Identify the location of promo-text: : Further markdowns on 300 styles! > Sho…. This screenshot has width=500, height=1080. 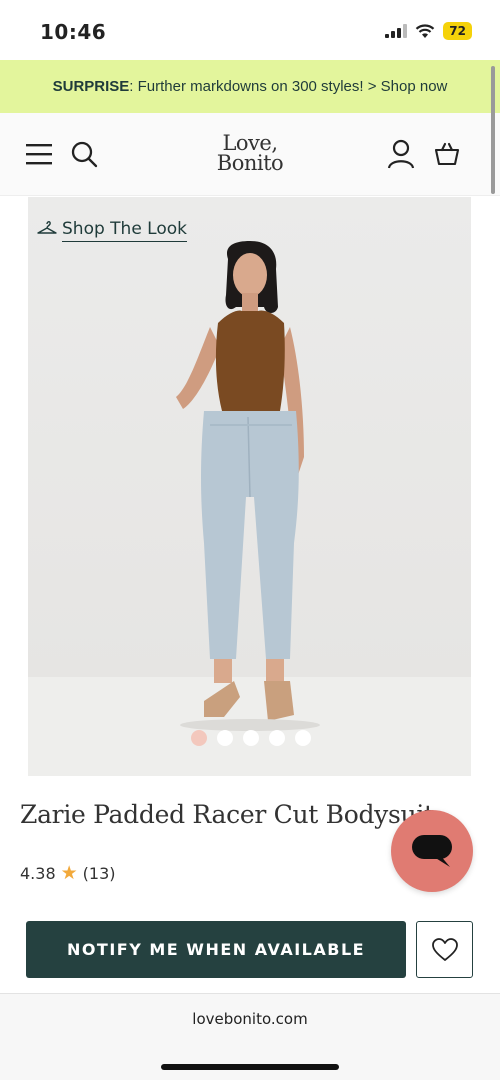
(288, 86).